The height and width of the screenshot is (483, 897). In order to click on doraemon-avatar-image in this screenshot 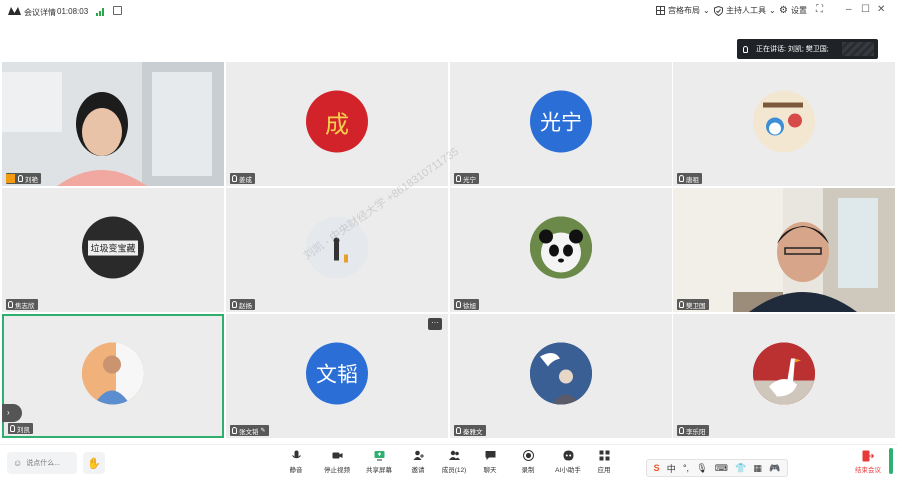, I will do `click(784, 121)`.